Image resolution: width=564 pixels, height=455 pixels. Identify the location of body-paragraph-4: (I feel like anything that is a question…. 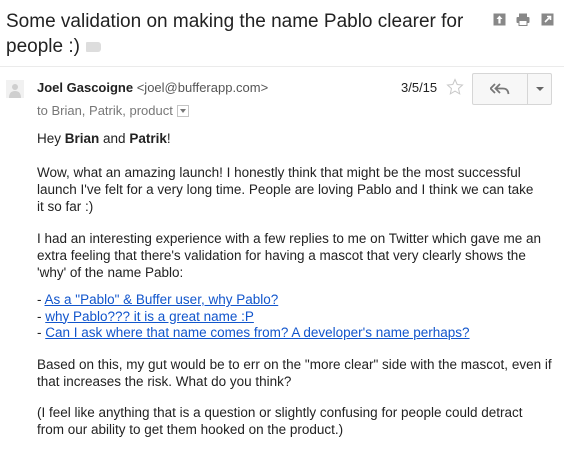
(280, 421).